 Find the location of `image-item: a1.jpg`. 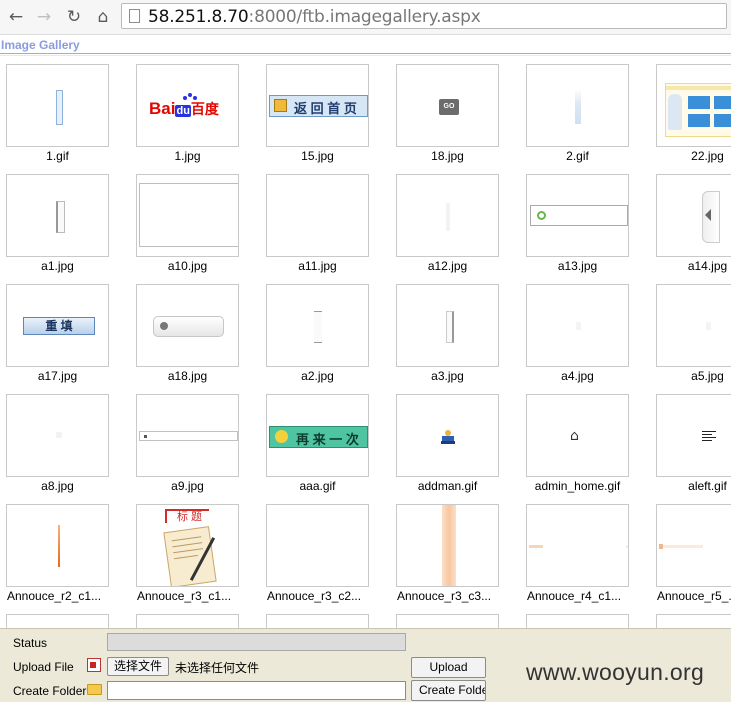

image-item: a1.jpg is located at coordinates (65, 226).